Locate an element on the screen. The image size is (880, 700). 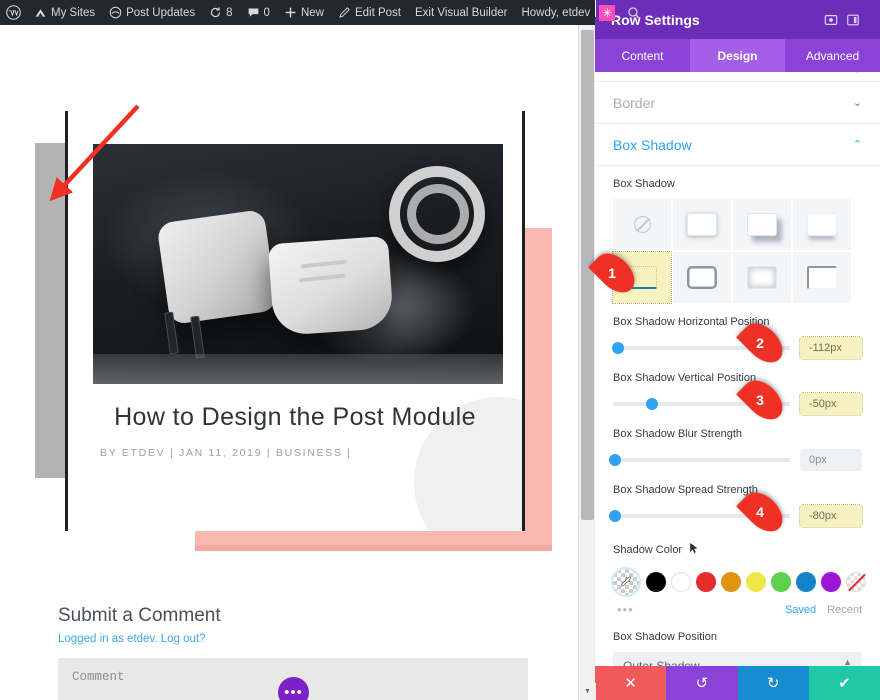
slider-vertical-position: Box Shadow Vertical Position -50px is located at coordinates (737, 387).